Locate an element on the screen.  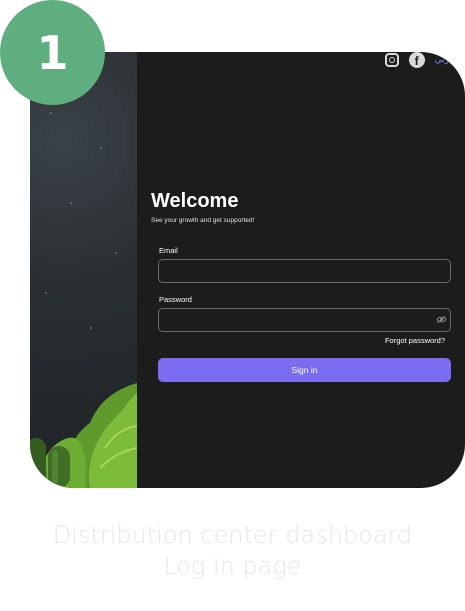
step-number-badge: 1 is located at coordinates (52, 52).